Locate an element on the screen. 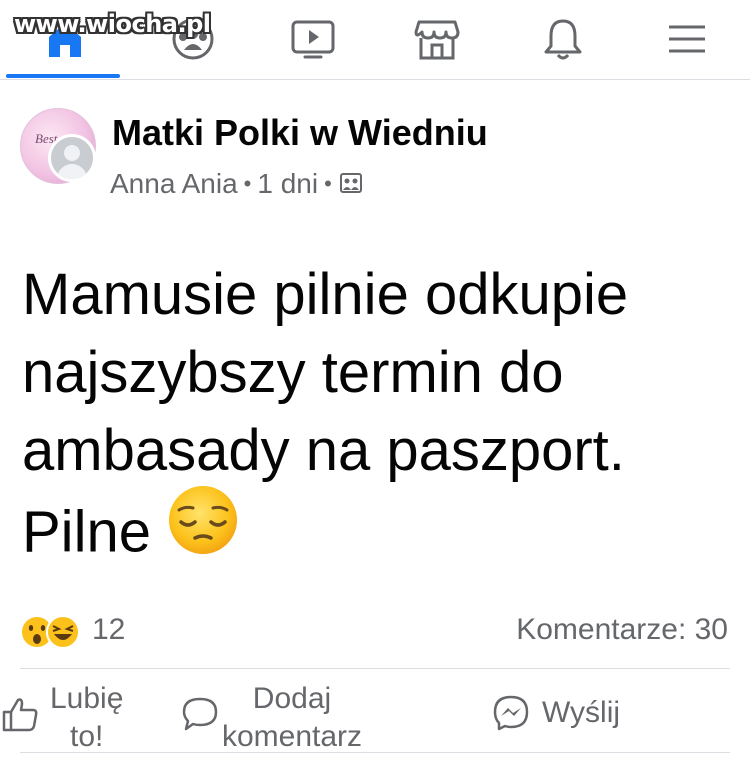 The image size is (750, 764). author-name-link: Anna Ania is located at coordinates (174, 184).